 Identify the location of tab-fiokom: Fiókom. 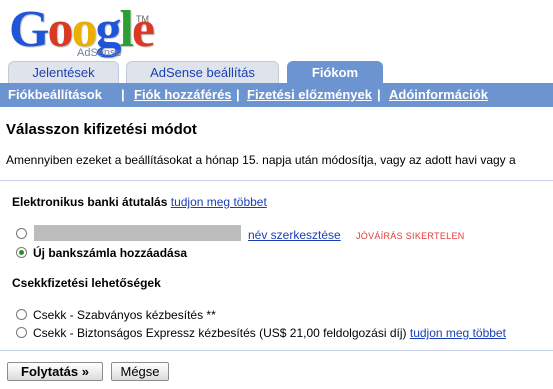
(335, 72).